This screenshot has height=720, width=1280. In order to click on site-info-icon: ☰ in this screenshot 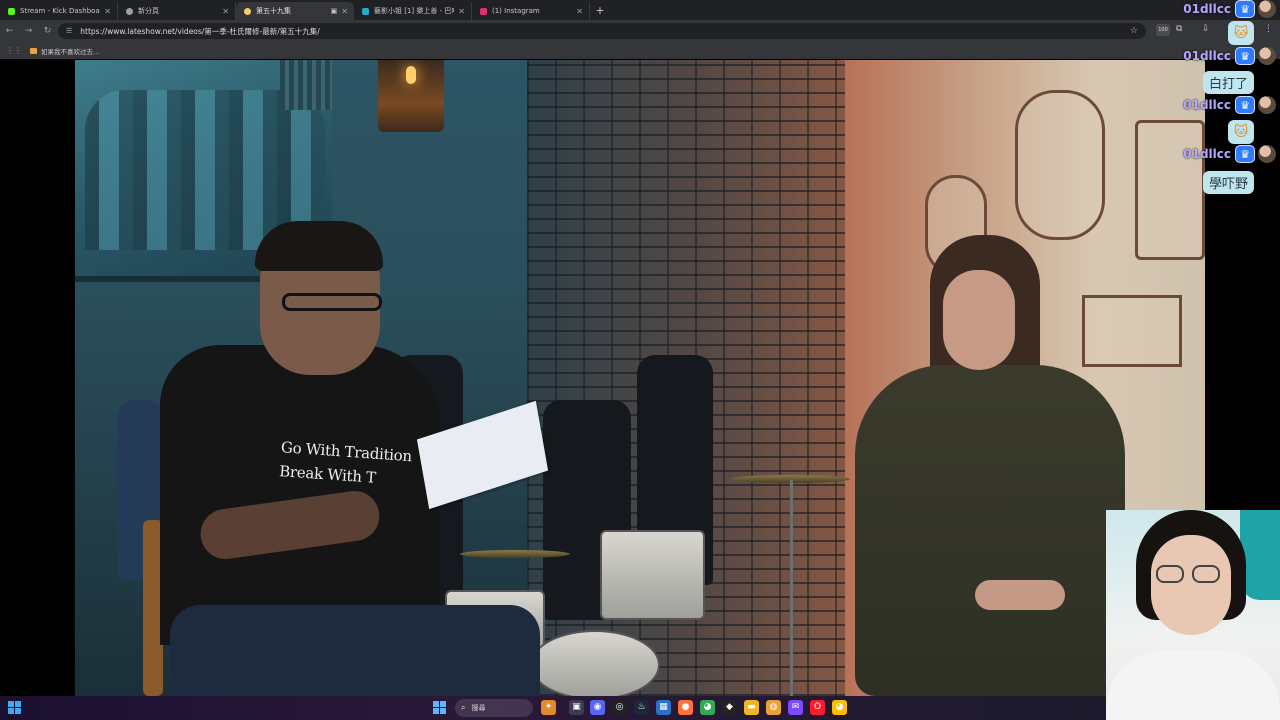, I will do `click(69, 31)`.